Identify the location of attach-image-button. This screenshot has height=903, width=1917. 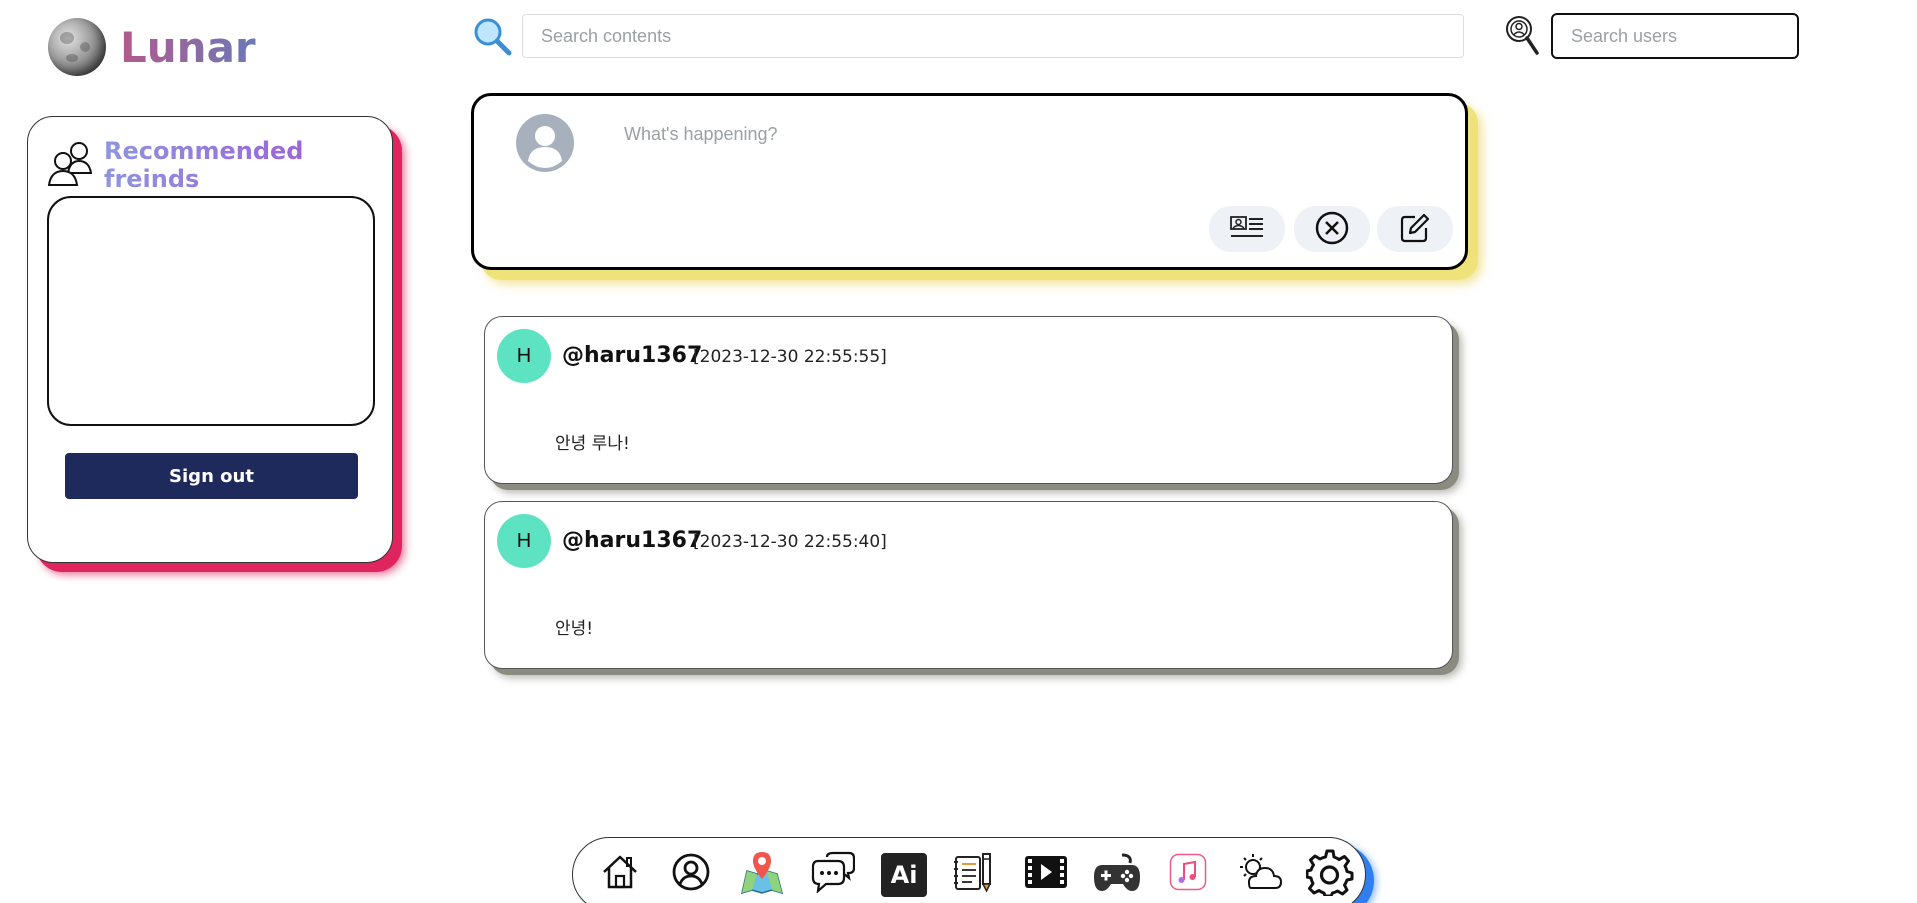
(1247, 229).